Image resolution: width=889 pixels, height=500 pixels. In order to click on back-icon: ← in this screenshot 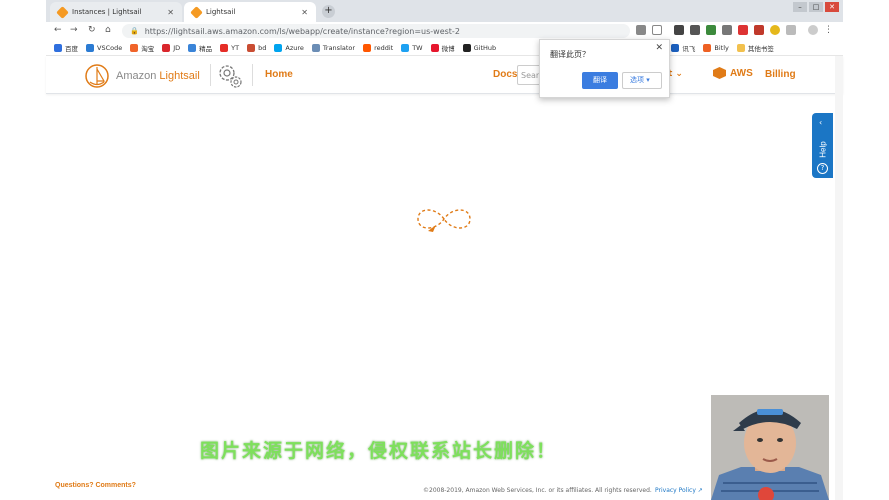, I will do `click(58, 30)`.